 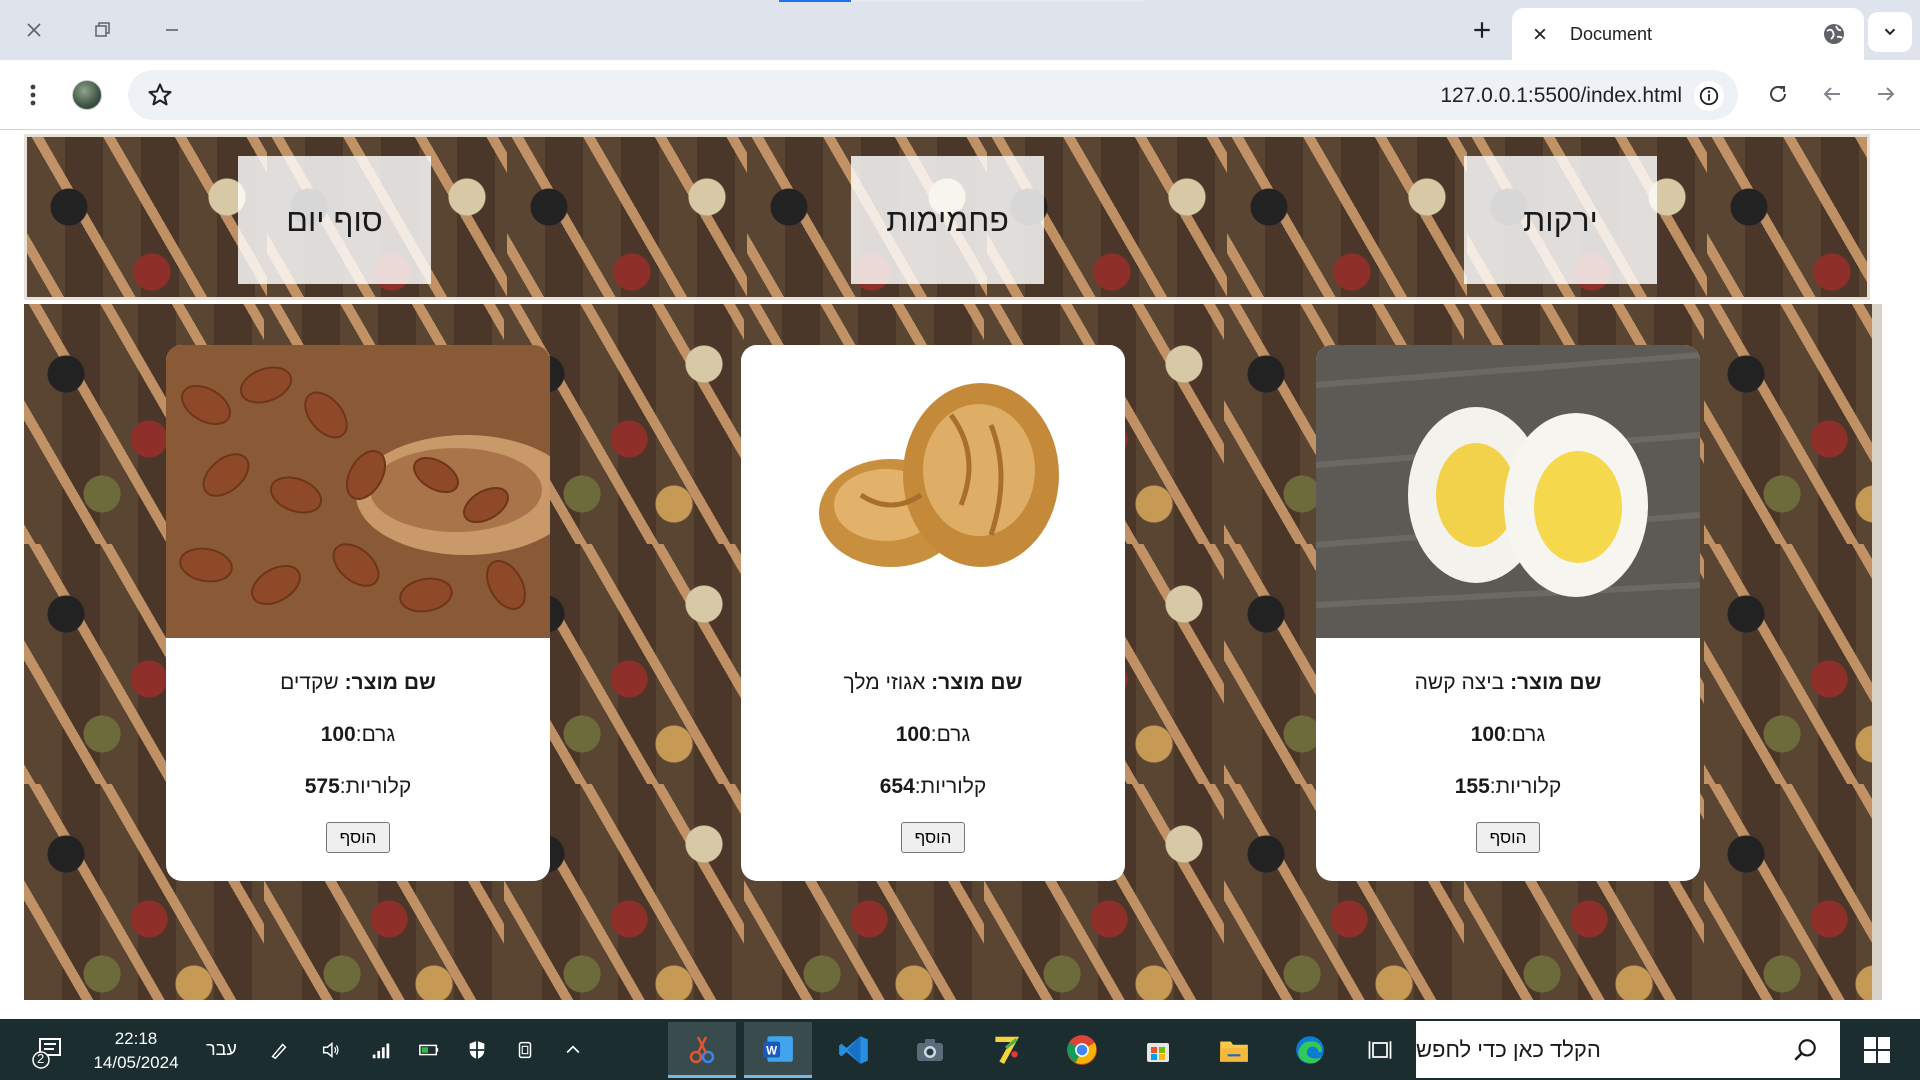 I want to click on product-image-egg, so click(x=1508, y=491).